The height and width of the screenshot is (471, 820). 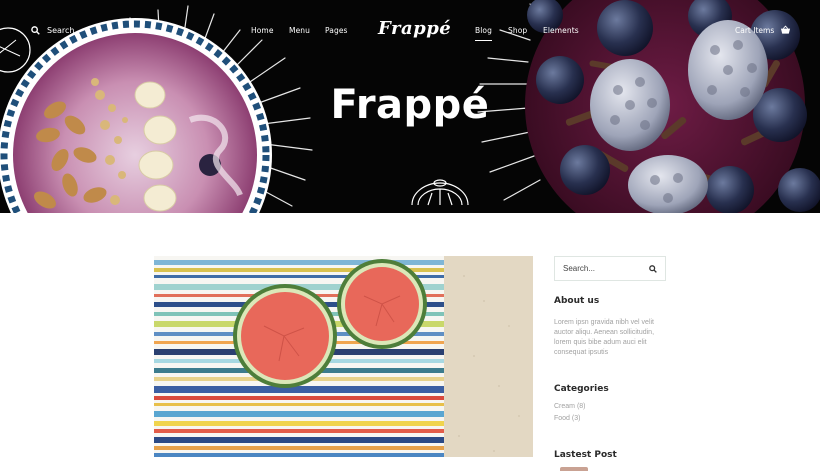 What do you see at coordinates (574, 469) in the screenshot?
I see `latest-post-thumbnail` at bounding box center [574, 469].